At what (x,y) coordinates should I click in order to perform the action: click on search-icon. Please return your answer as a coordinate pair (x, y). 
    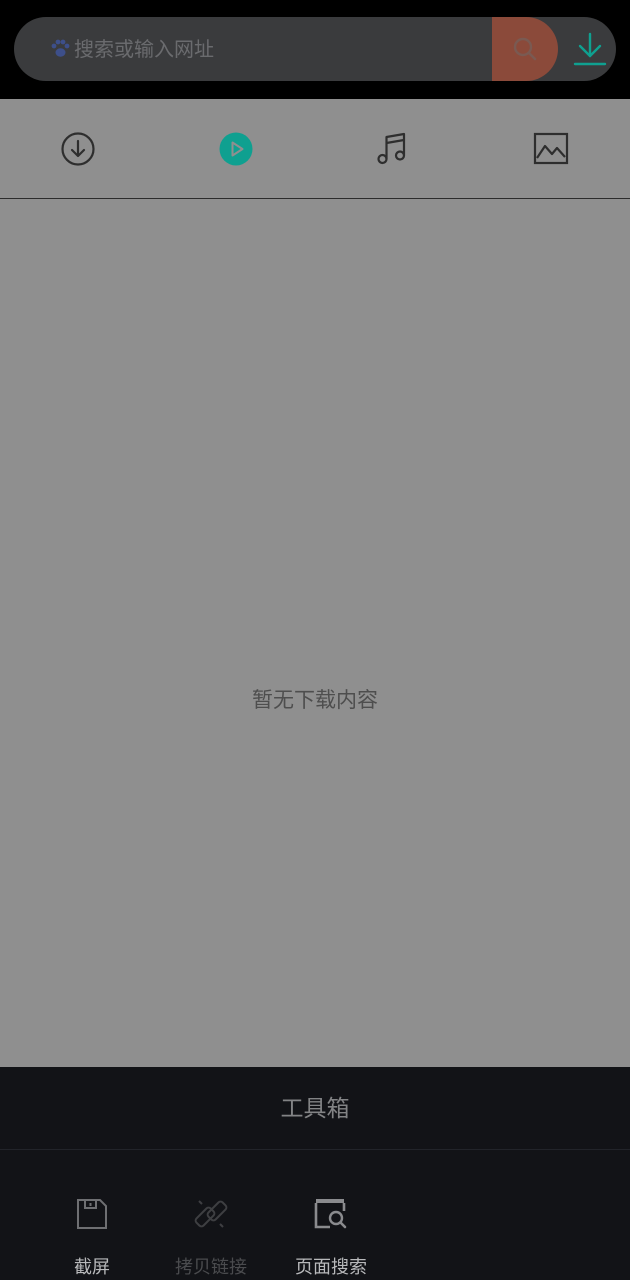
    Looking at the image, I should click on (525, 49).